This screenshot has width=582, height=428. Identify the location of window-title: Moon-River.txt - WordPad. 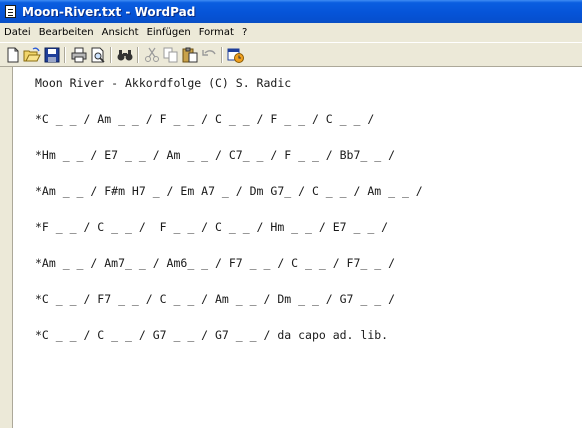
(109, 11).